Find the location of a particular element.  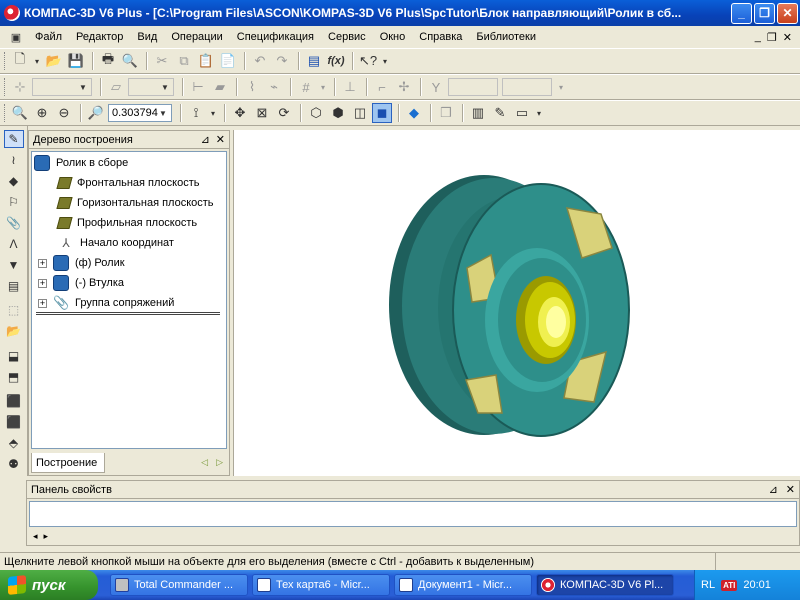

snap-icon: ⊹ is located at coordinates (20, 87).